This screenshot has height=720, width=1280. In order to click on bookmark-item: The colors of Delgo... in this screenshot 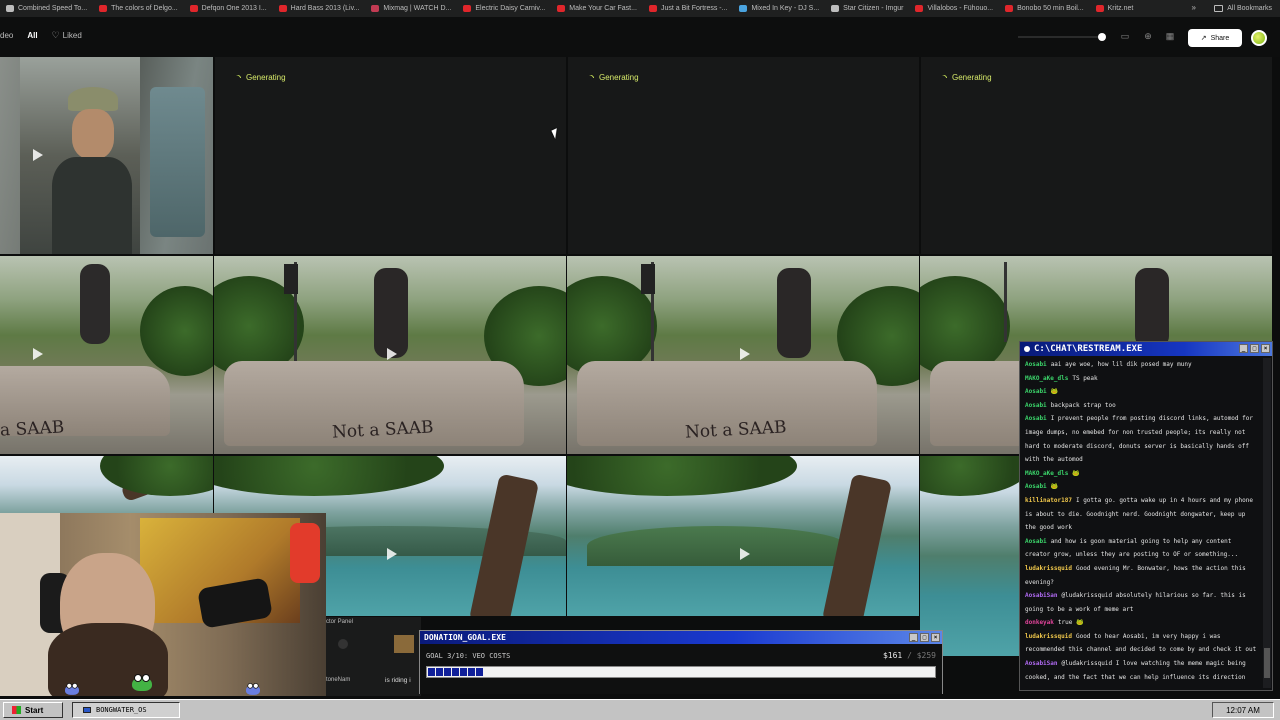, I will do `click(138, 8)`.